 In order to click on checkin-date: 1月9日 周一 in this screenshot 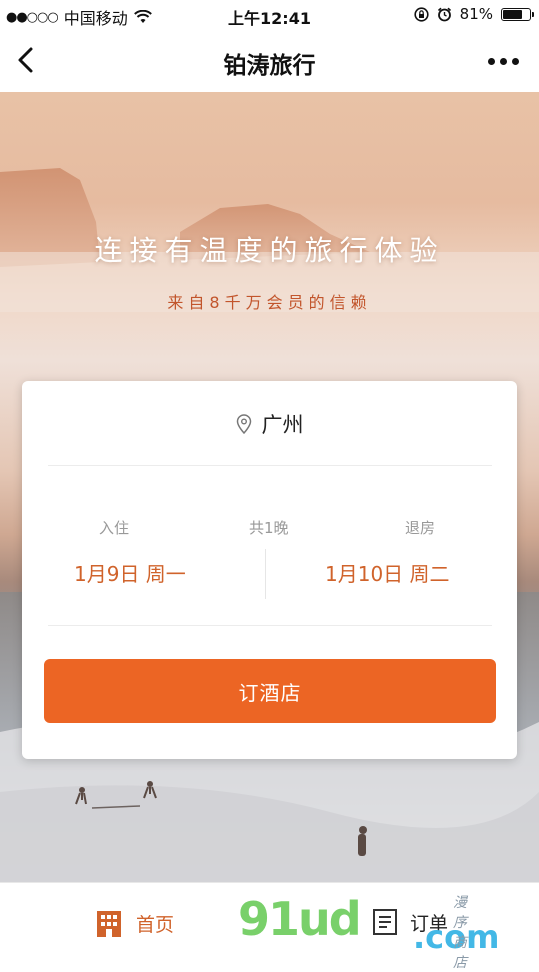, I will do `click(130, 572)`.